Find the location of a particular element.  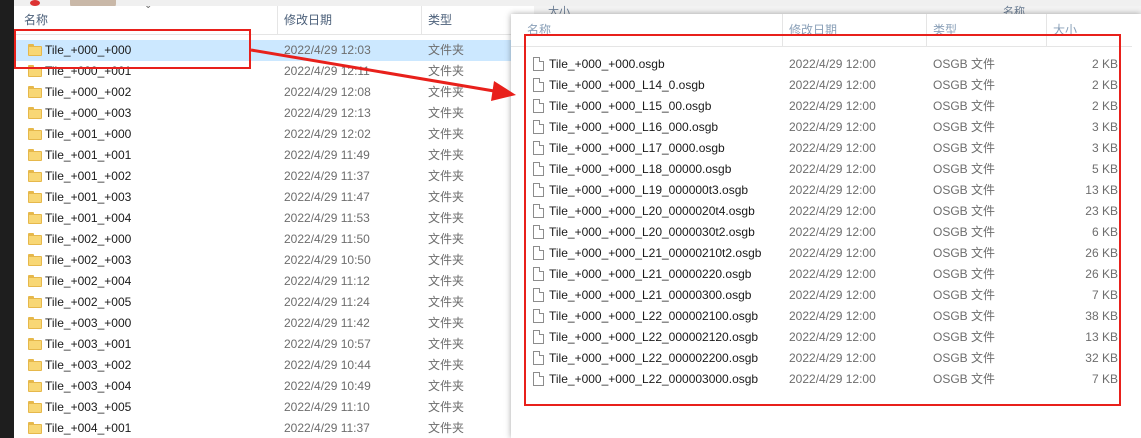

annotation-arrow-icon is located at coordinates (383, 74).